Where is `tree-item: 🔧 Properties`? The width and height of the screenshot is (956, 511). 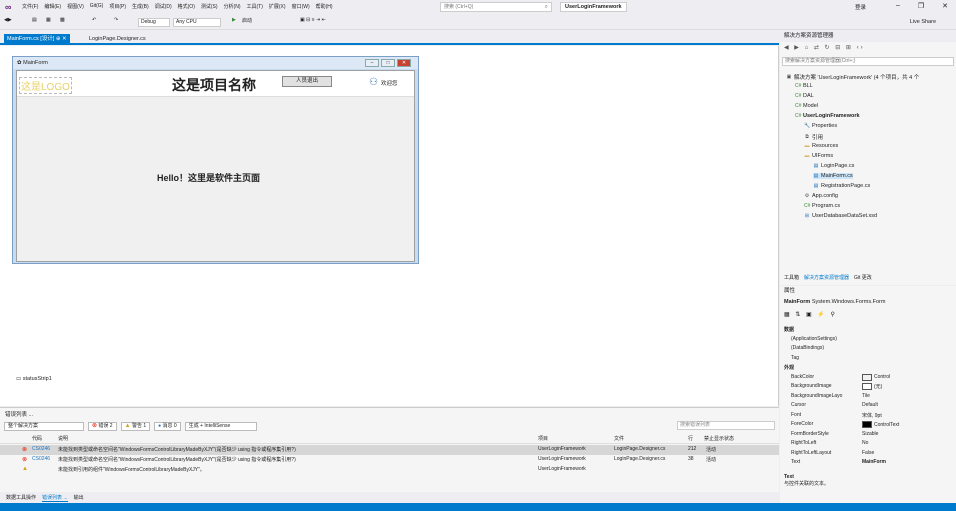
tree-item: 🔧 Properties is located at coordinates (820, 126).